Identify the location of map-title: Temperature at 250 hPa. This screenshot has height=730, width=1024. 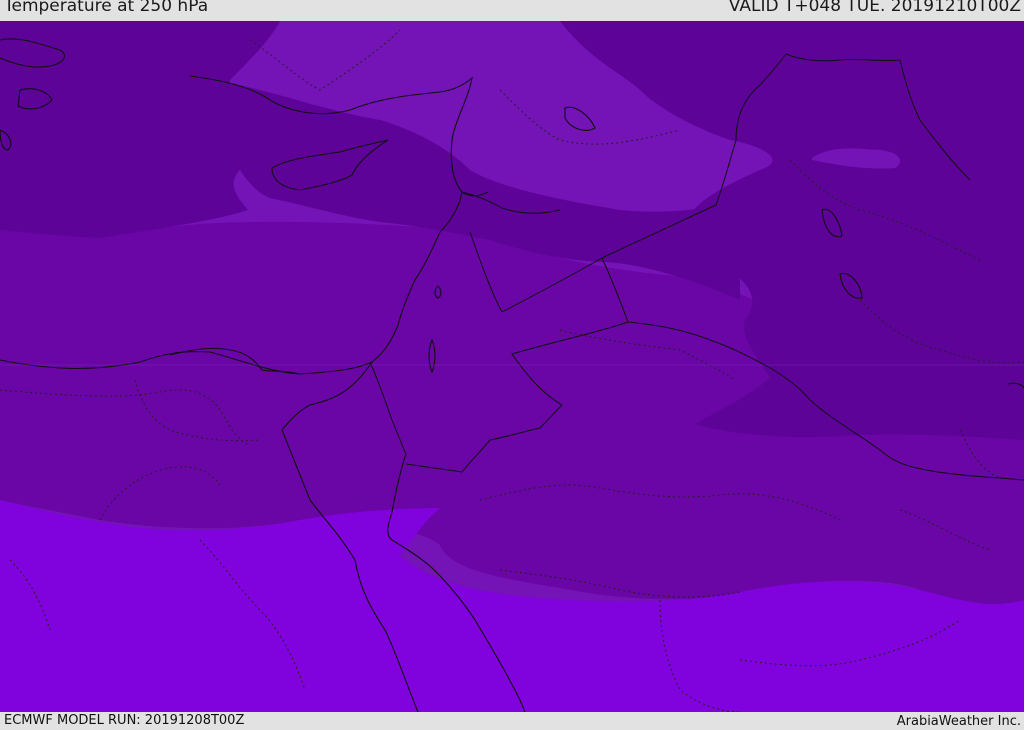
(106, 8).